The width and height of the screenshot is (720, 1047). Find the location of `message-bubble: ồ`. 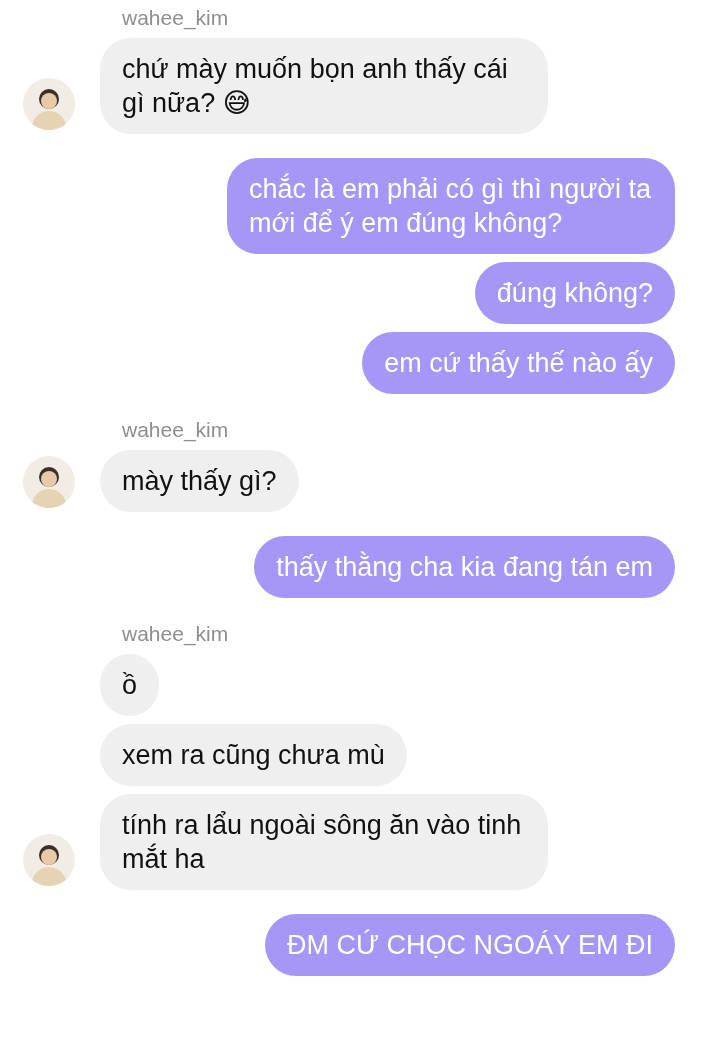

message-bubble: ồ is located at coordinates (130, 685).